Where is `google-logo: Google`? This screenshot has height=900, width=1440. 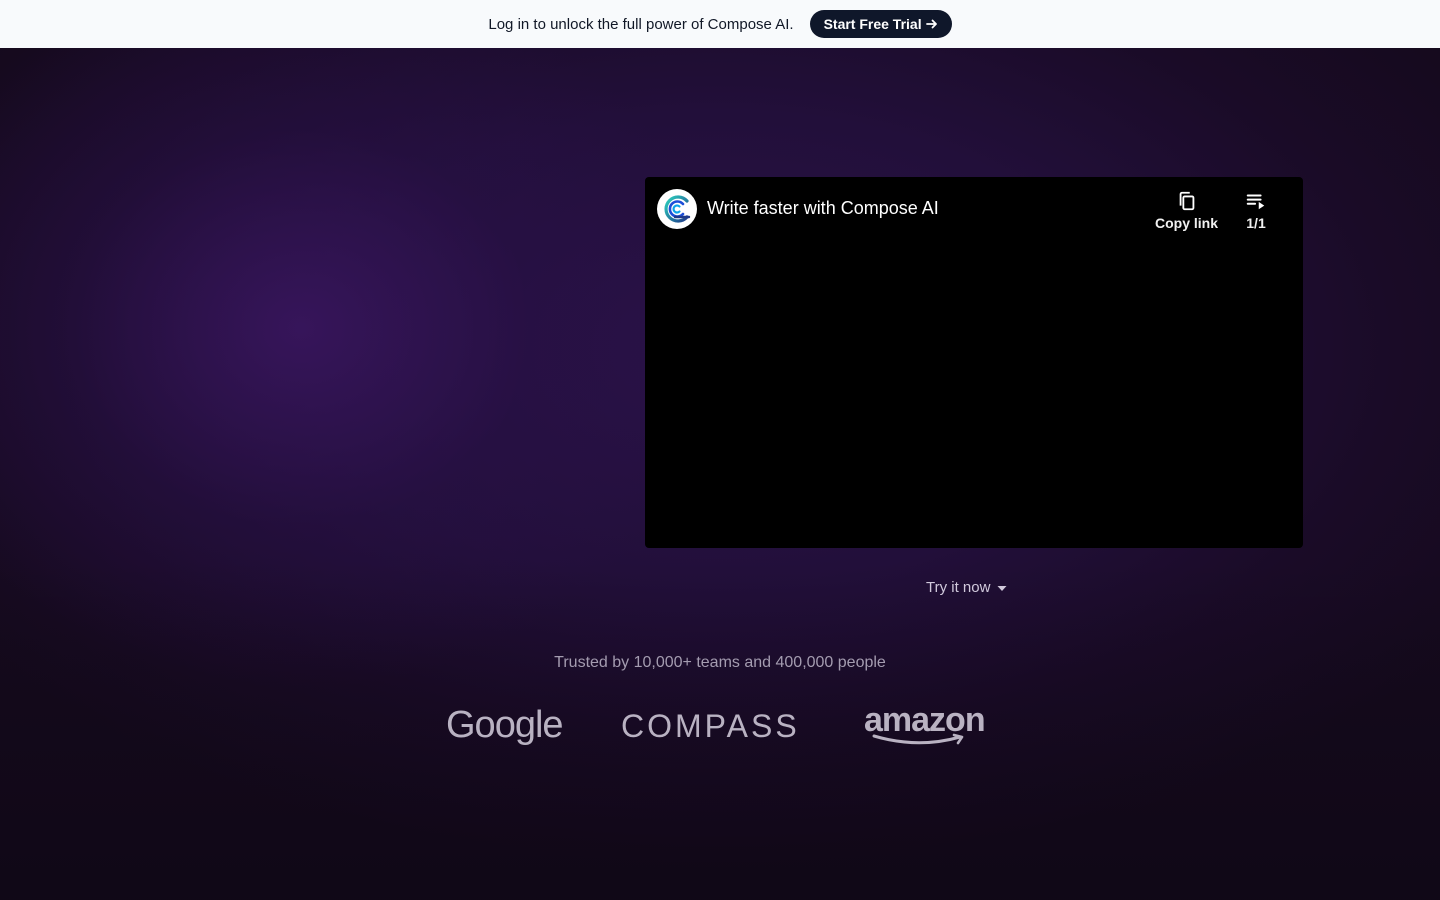 google-logo: Google is located at coordinates (505, 725).